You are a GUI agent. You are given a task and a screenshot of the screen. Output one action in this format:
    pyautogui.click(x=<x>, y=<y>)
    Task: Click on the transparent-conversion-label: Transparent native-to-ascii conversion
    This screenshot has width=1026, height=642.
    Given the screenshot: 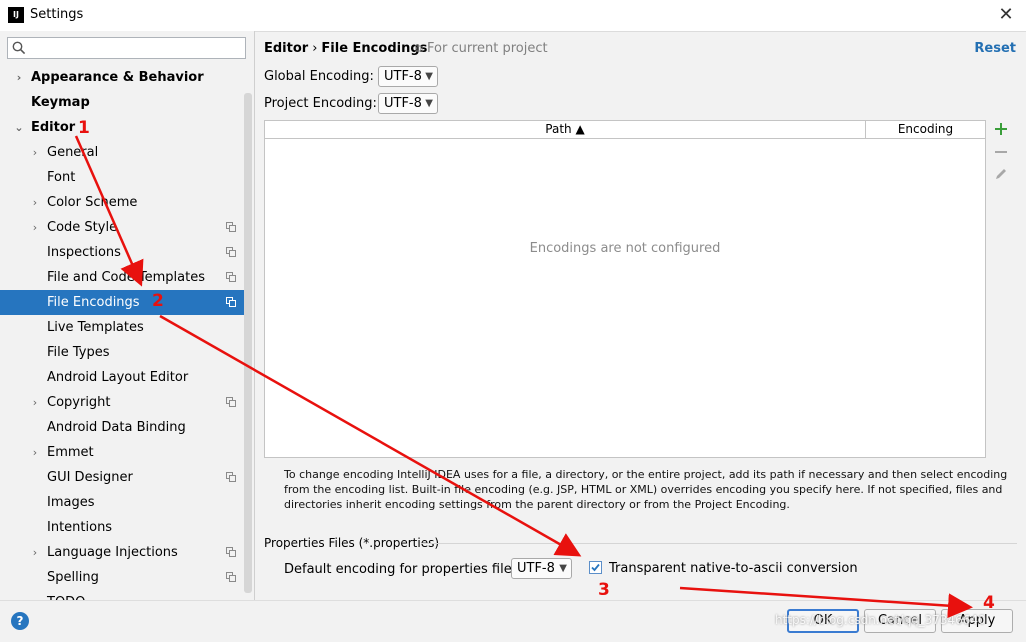 What is the action you would take?
    pyautogui.click(x=733, y=568)
    